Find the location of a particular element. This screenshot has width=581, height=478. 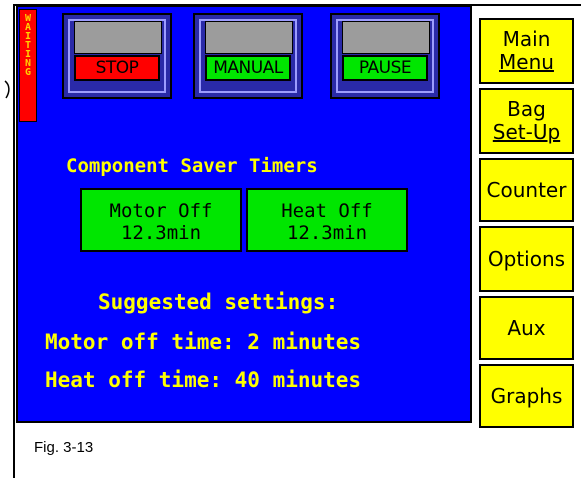

stop-button: STOP is located at coordinates (117, 68).